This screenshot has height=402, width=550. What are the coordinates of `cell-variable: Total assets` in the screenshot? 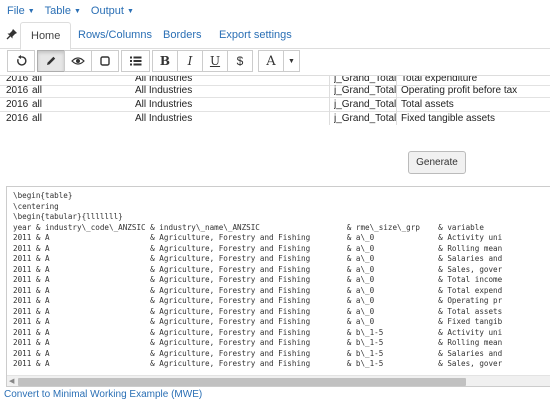 It's located at (427, 104).